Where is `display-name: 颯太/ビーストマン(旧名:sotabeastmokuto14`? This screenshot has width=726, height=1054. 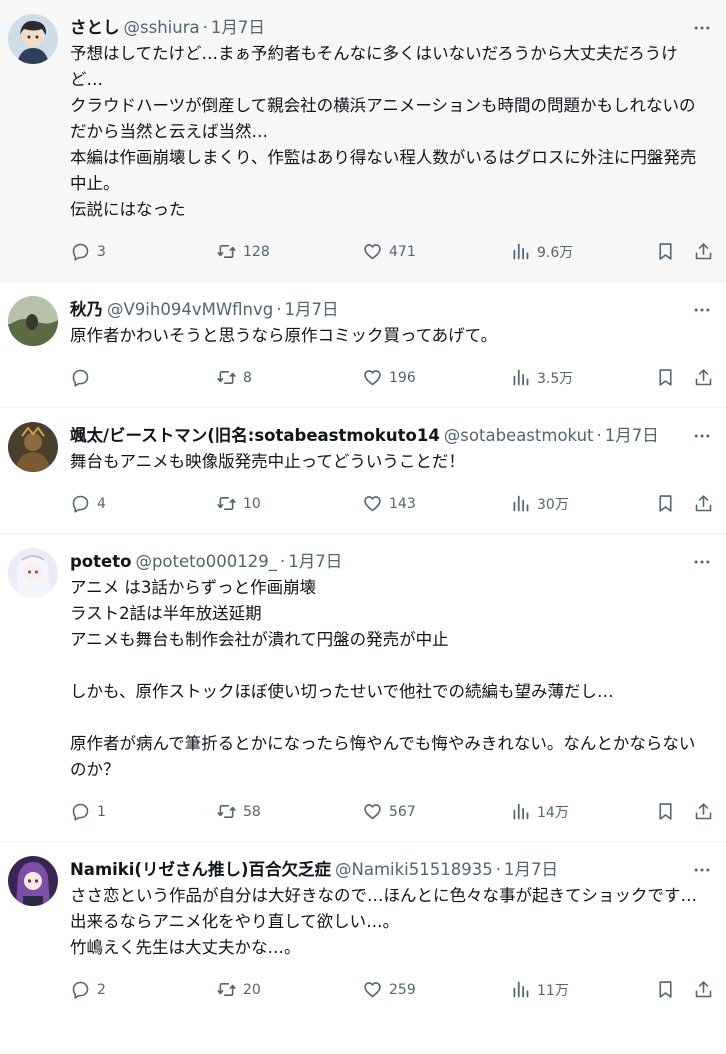 display-name: 颯太/ビーストマン(旧名:sotabeastmokuto14 is located at coordinates (255, 436).